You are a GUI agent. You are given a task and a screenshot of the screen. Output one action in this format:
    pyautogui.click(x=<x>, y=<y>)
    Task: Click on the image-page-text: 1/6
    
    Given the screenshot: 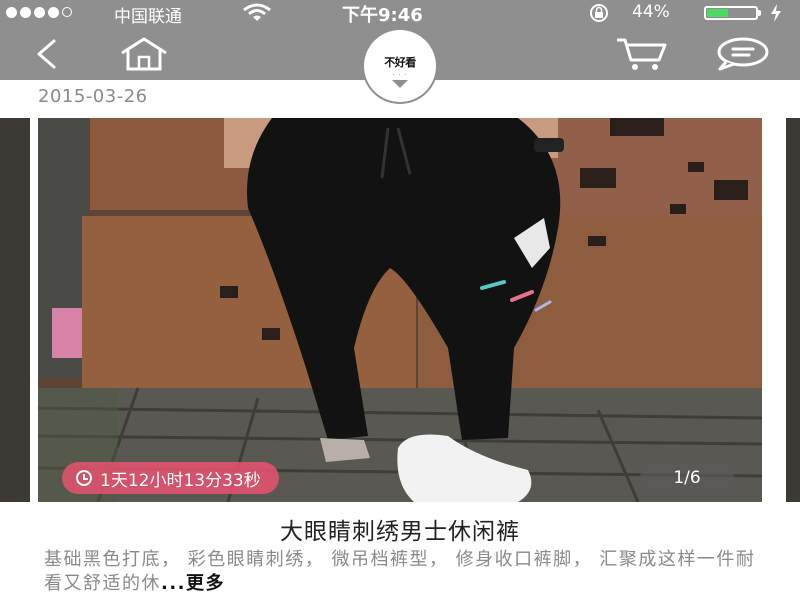 What is the action you would take?
    pyautogui.click(x=687, y=478)
    